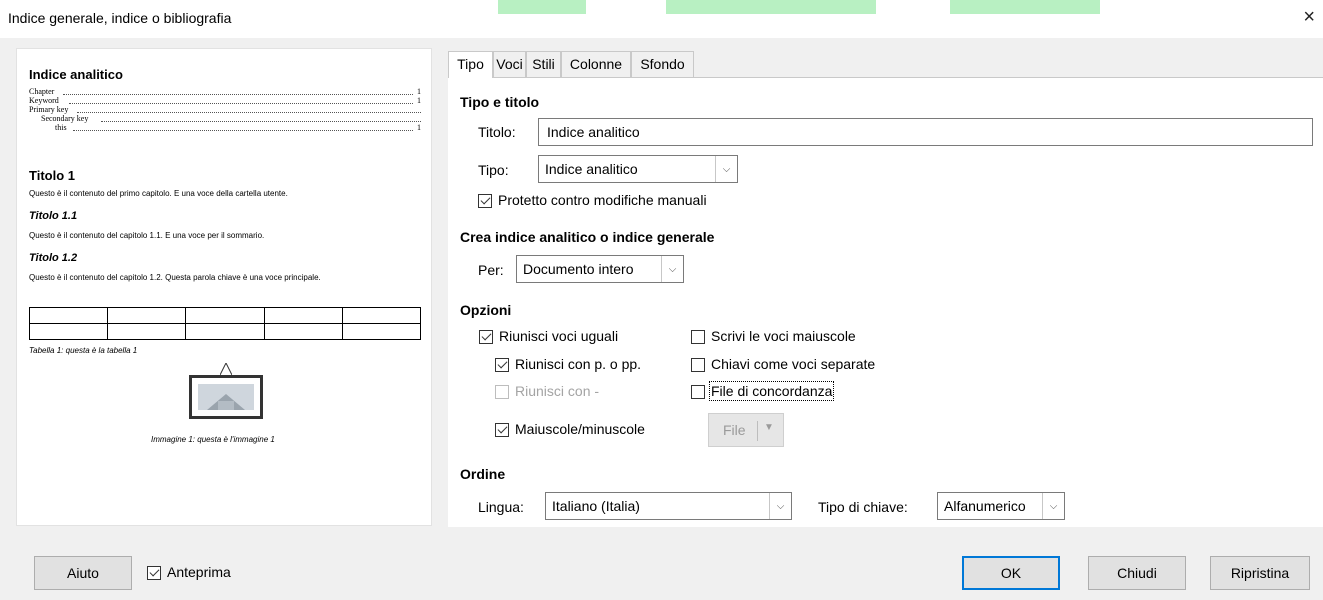 The width and height of the screenshot is (1323, 600). What do you see at coordinates (42, 91) in the screenshot?
I see `preview-entry-text: Chapter` at bounding box center [42, 91].